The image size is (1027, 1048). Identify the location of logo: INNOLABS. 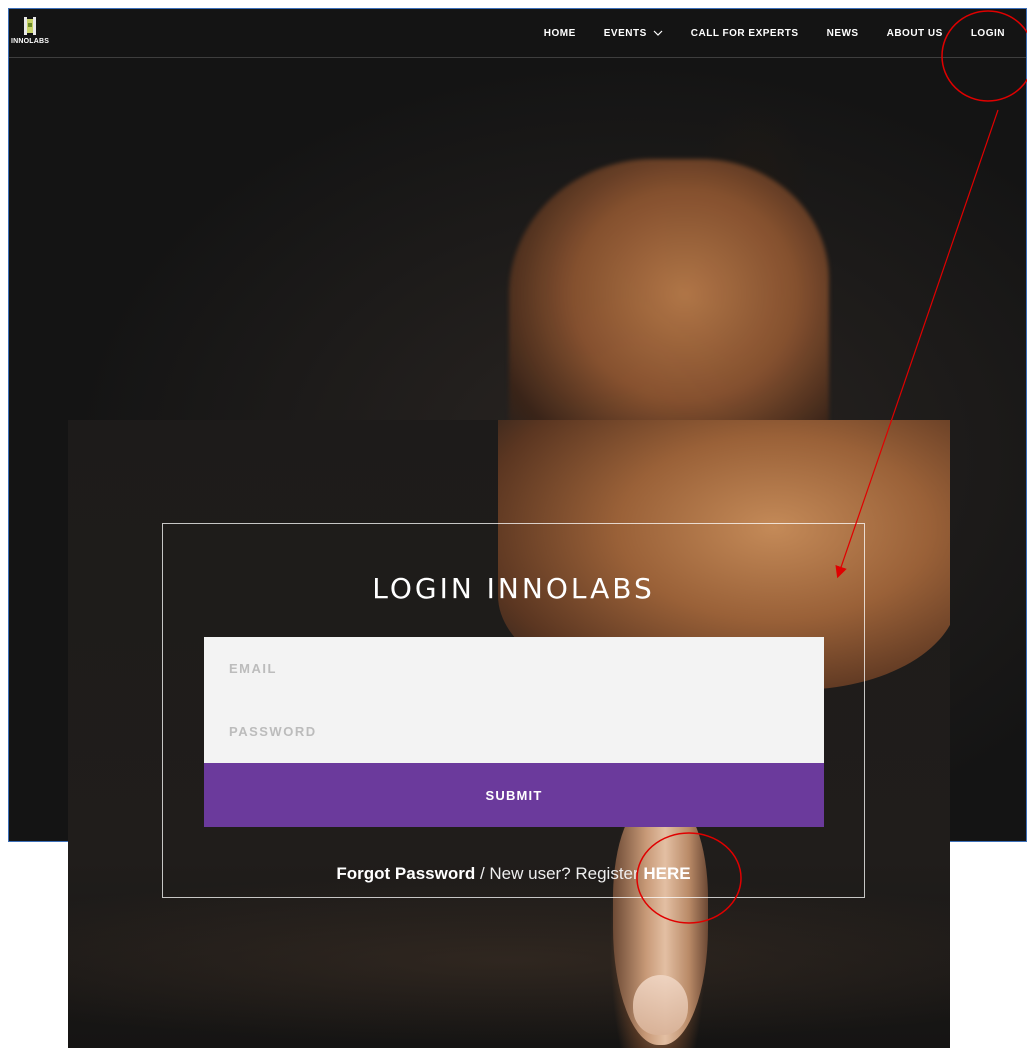
(35, 35).